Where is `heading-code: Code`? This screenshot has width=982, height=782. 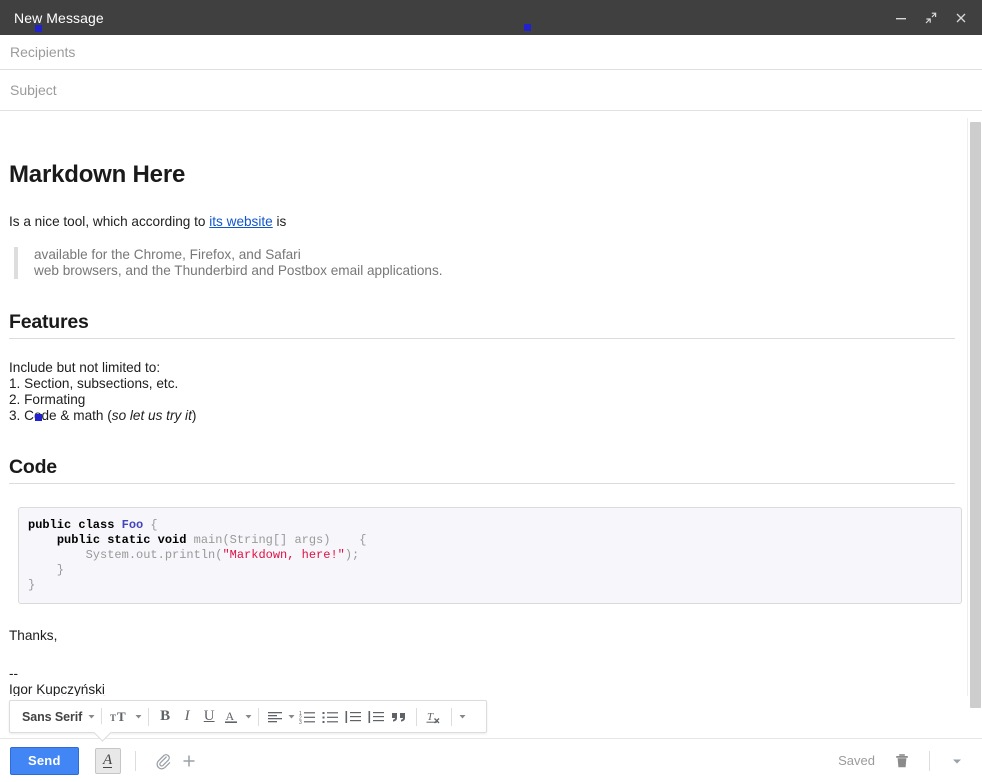 heading-code: Code is located at coordinates (482, 470).